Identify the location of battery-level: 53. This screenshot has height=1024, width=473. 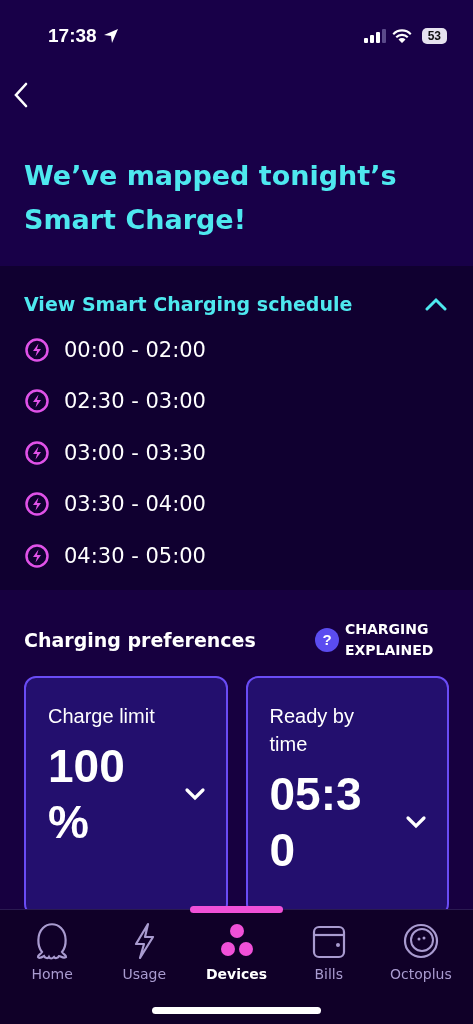
(434, 36).